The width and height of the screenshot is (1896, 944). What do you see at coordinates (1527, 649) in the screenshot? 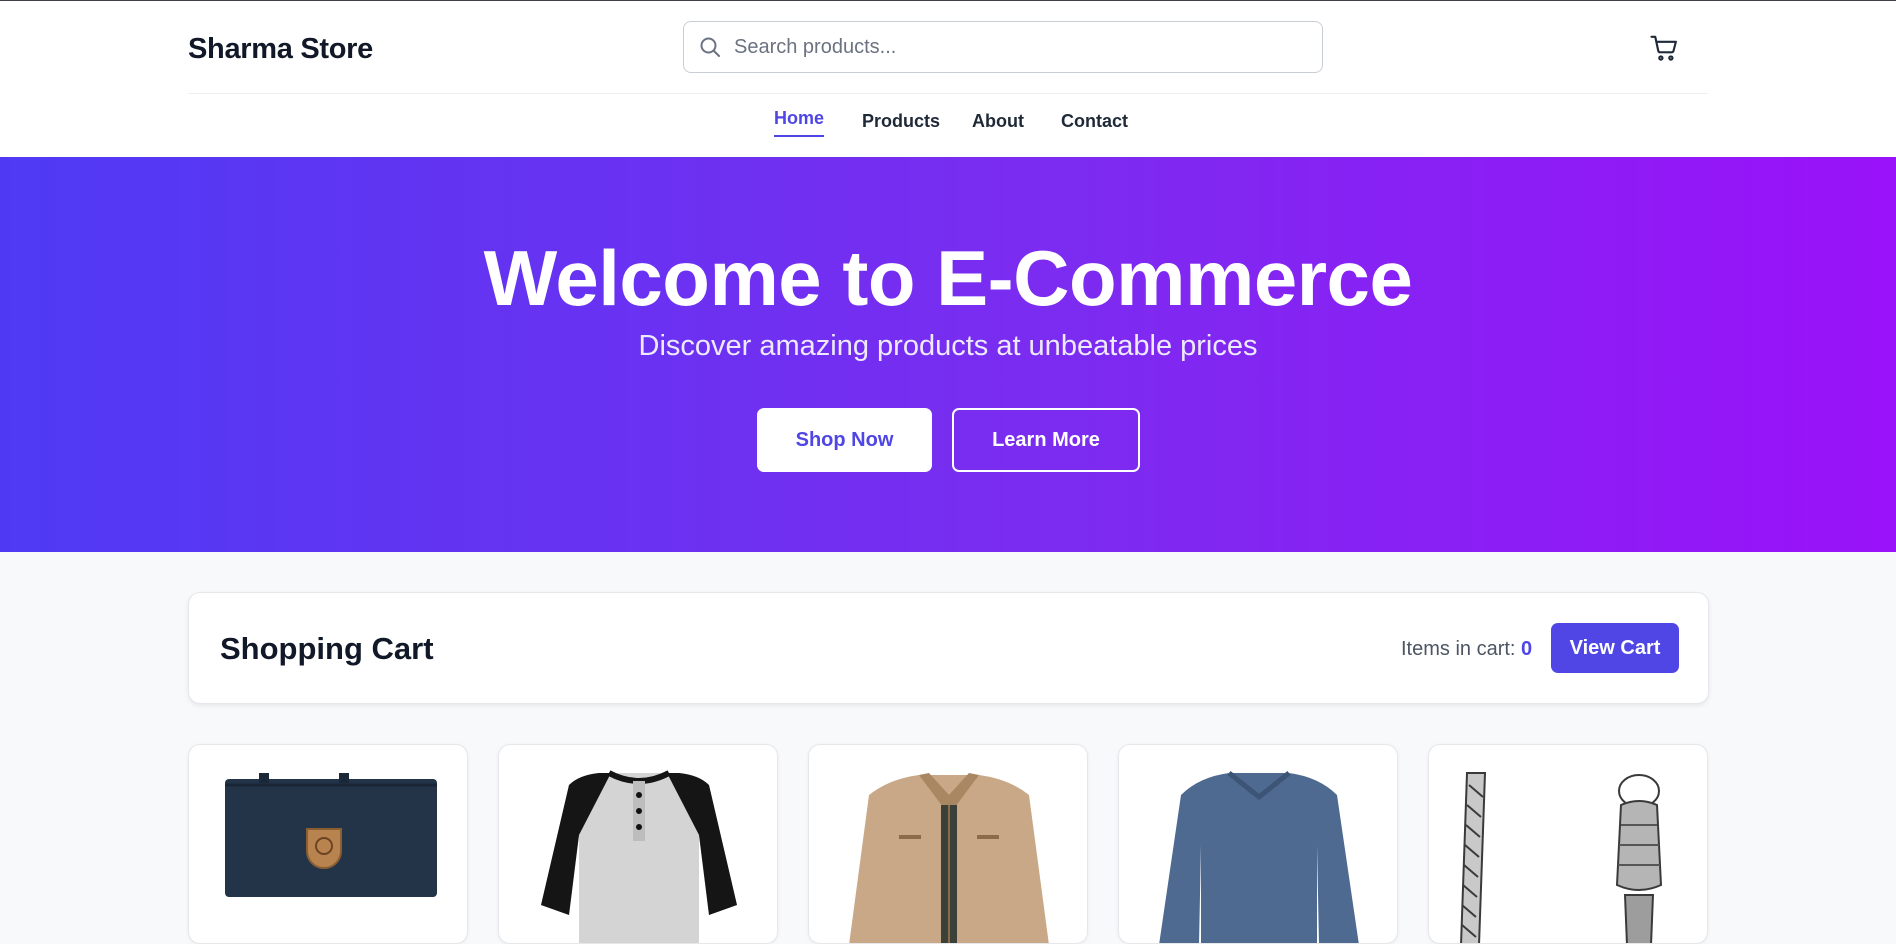
I see `cart-count-value: 0` at bounding box center [1527, 649].